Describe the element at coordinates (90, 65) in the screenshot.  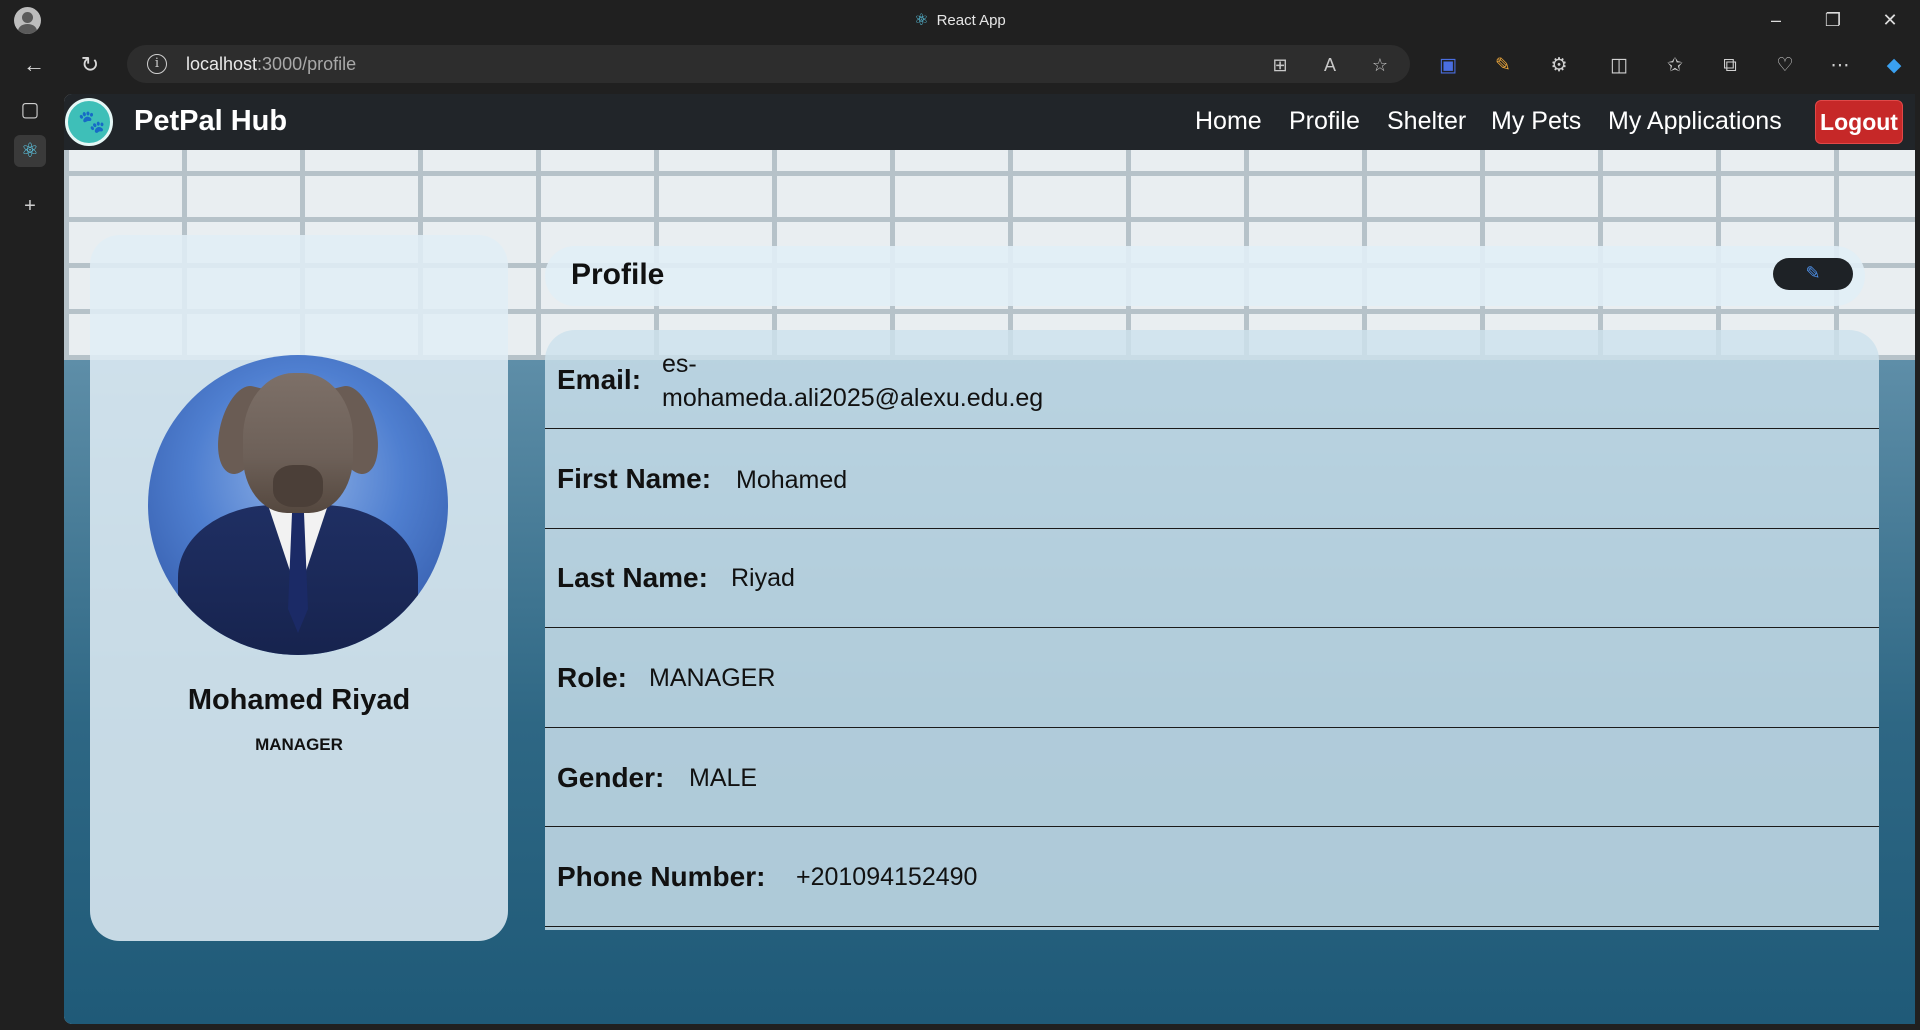
I see `refresh-icon: ↻` at that location.